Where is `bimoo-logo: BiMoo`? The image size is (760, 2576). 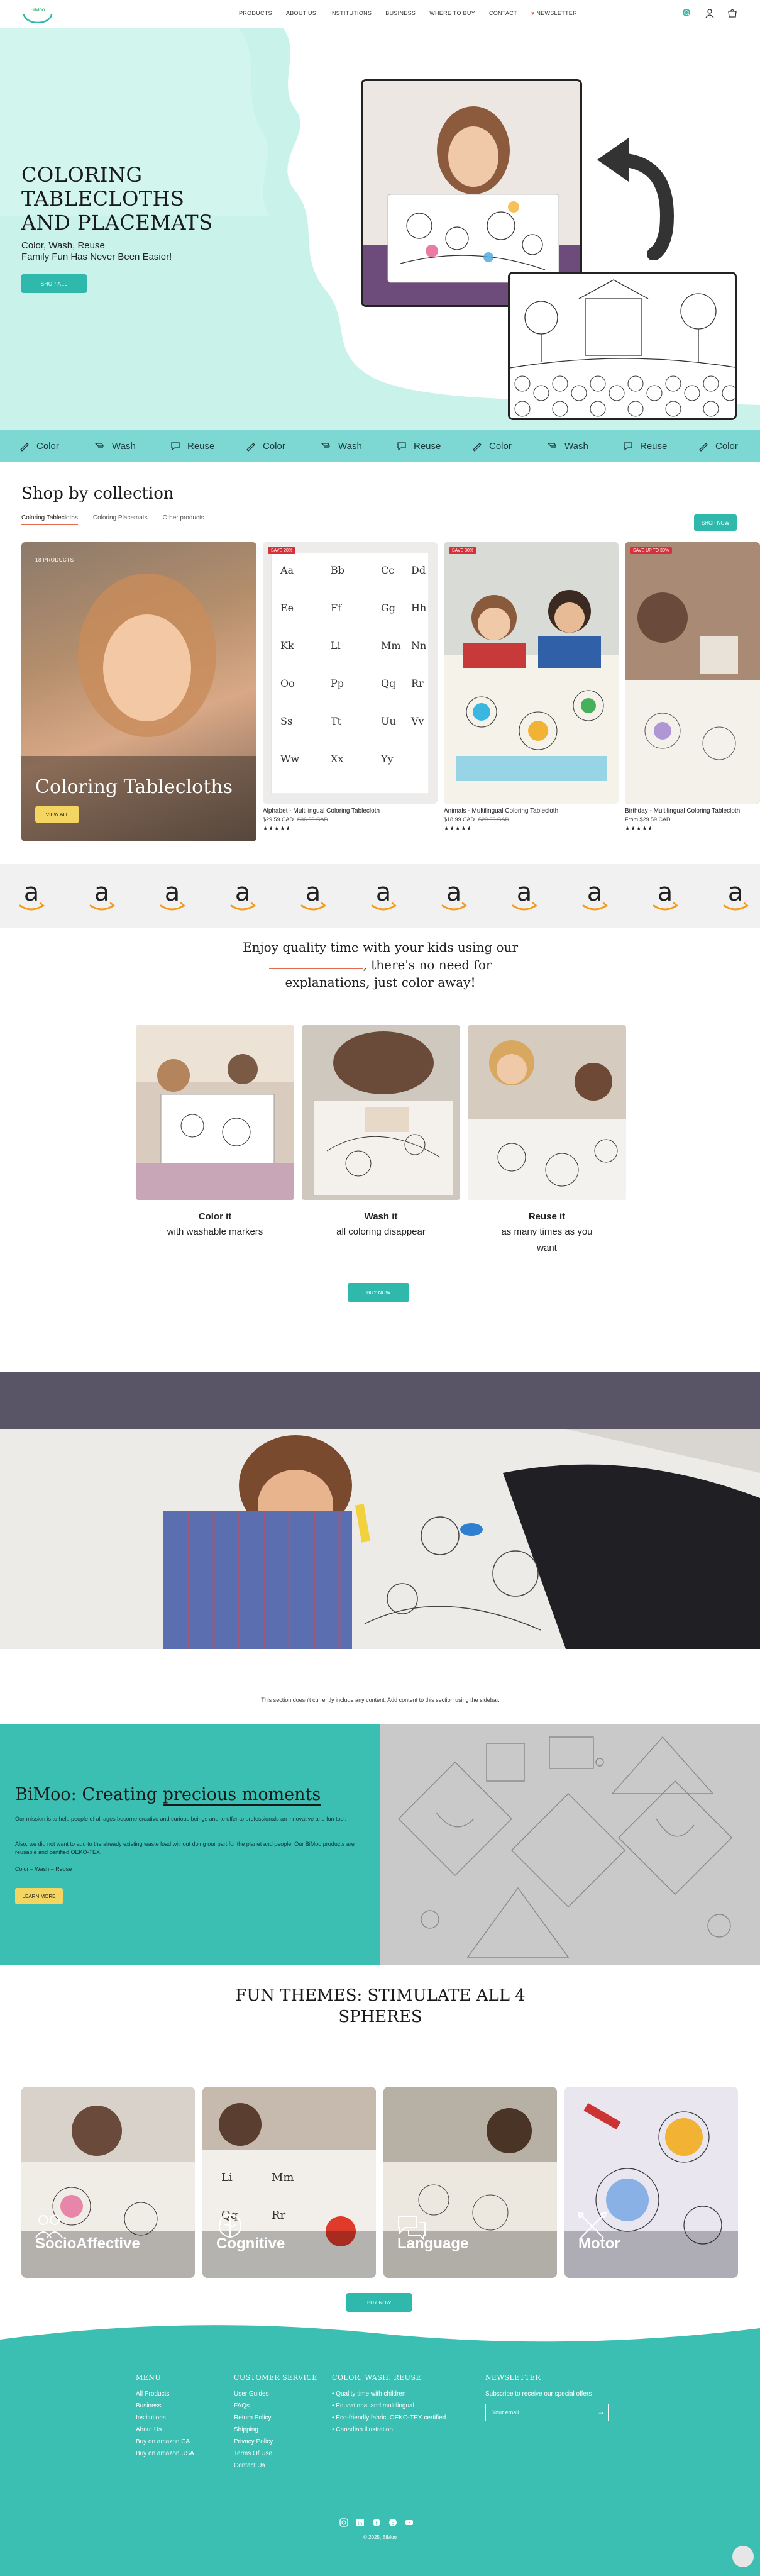
bimoo-logo: BiMoo is located at coordinates (38, 13).